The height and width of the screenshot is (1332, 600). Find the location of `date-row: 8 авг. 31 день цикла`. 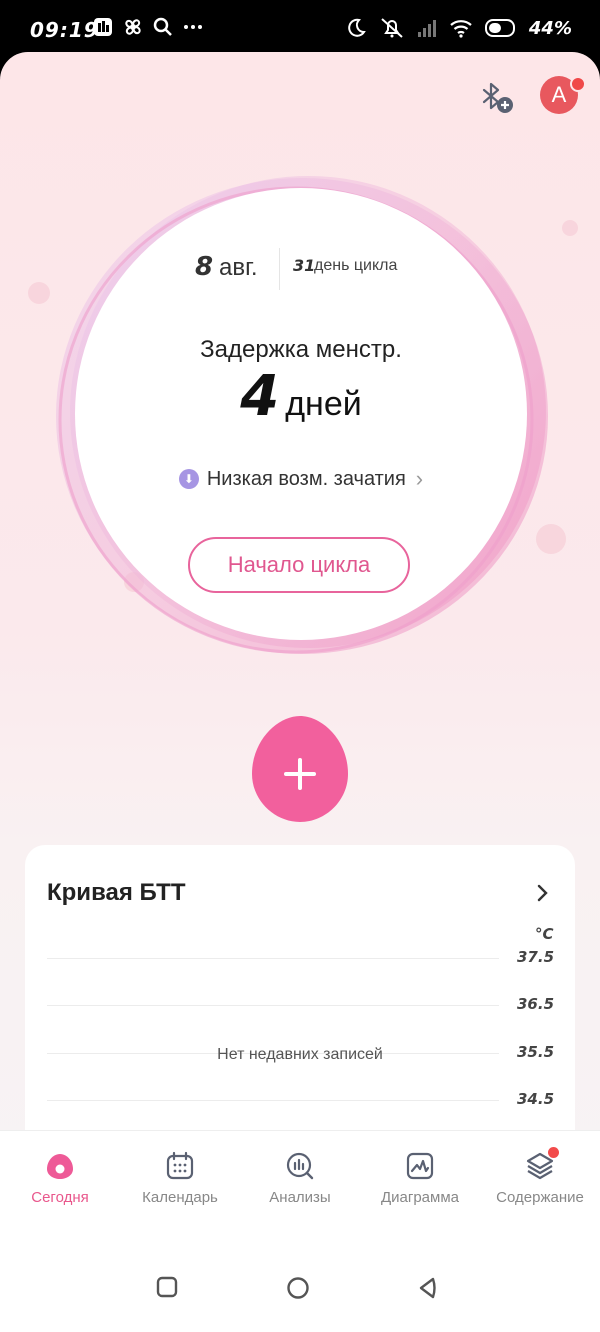

date-row: 8 авг. 31 день цикла is located at coordinates (301, 270).